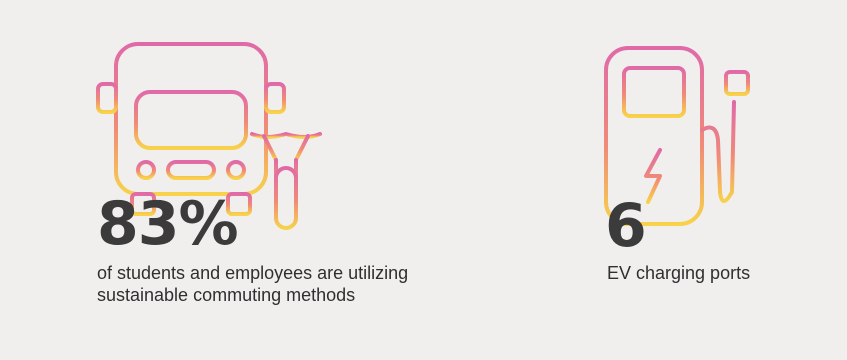  I want to click on caption-line: sustainable commuting methods, so click(226, 295).